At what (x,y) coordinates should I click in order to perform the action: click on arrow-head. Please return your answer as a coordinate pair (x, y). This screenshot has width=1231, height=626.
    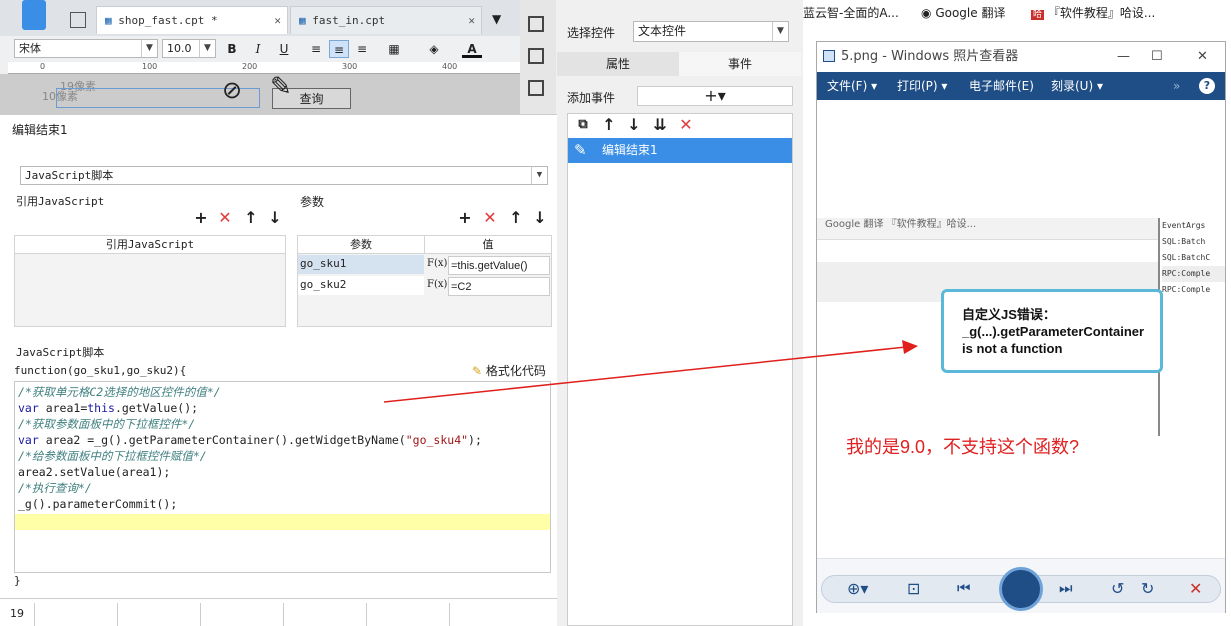
    Looking at the image, I should click on (910, 347).